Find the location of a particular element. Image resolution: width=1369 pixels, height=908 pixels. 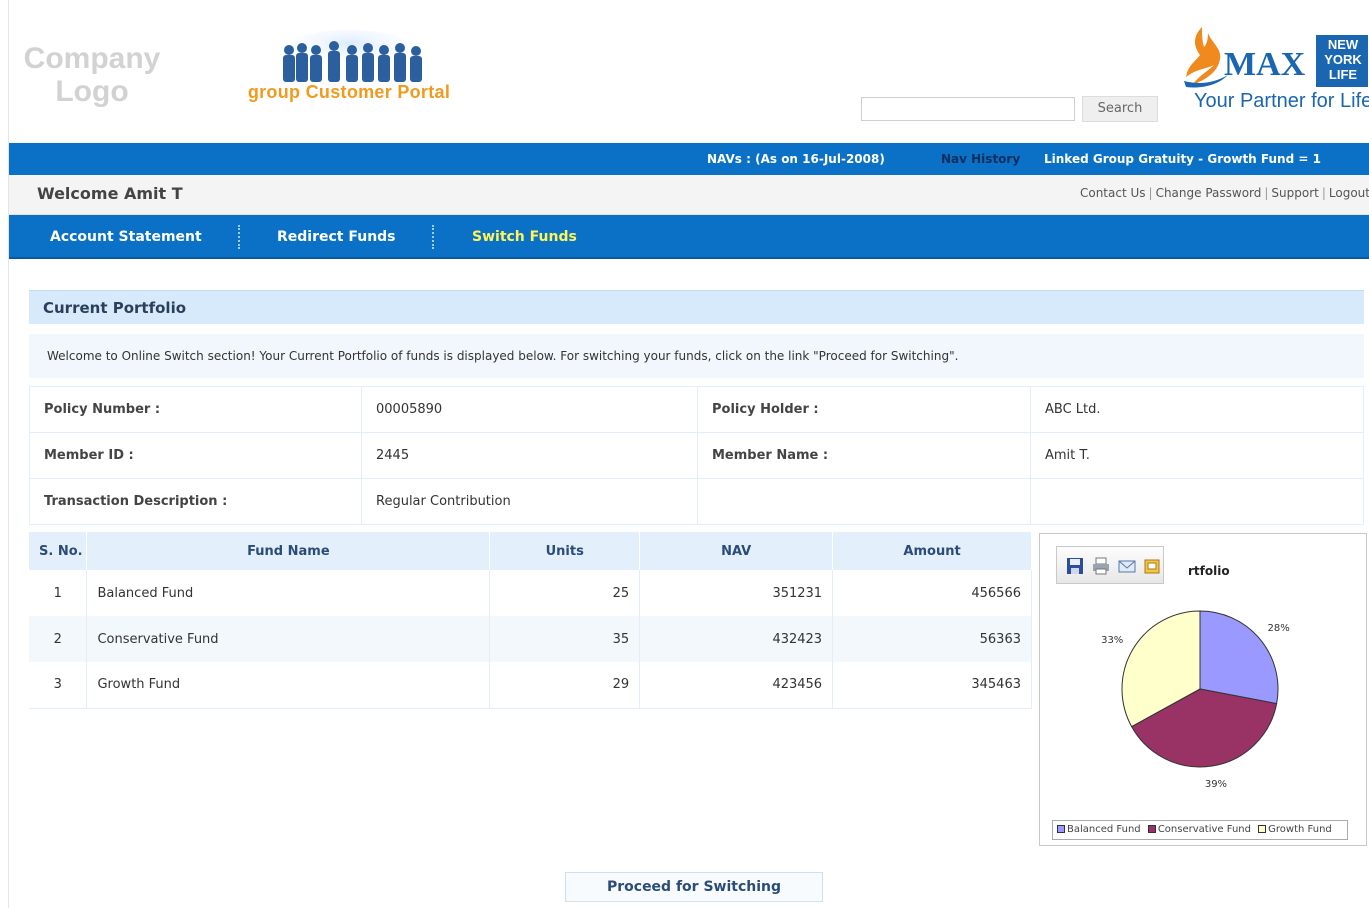

nav-fund-value: Linked Group Gratuity - Growth Fund = 1 is located at coordinates (1182, 159).